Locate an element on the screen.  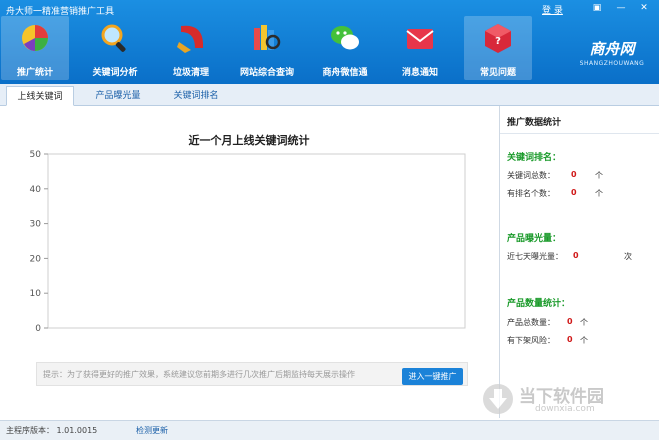
exposure-heading: 产品曝光量： is located at coordinates (534, 239).